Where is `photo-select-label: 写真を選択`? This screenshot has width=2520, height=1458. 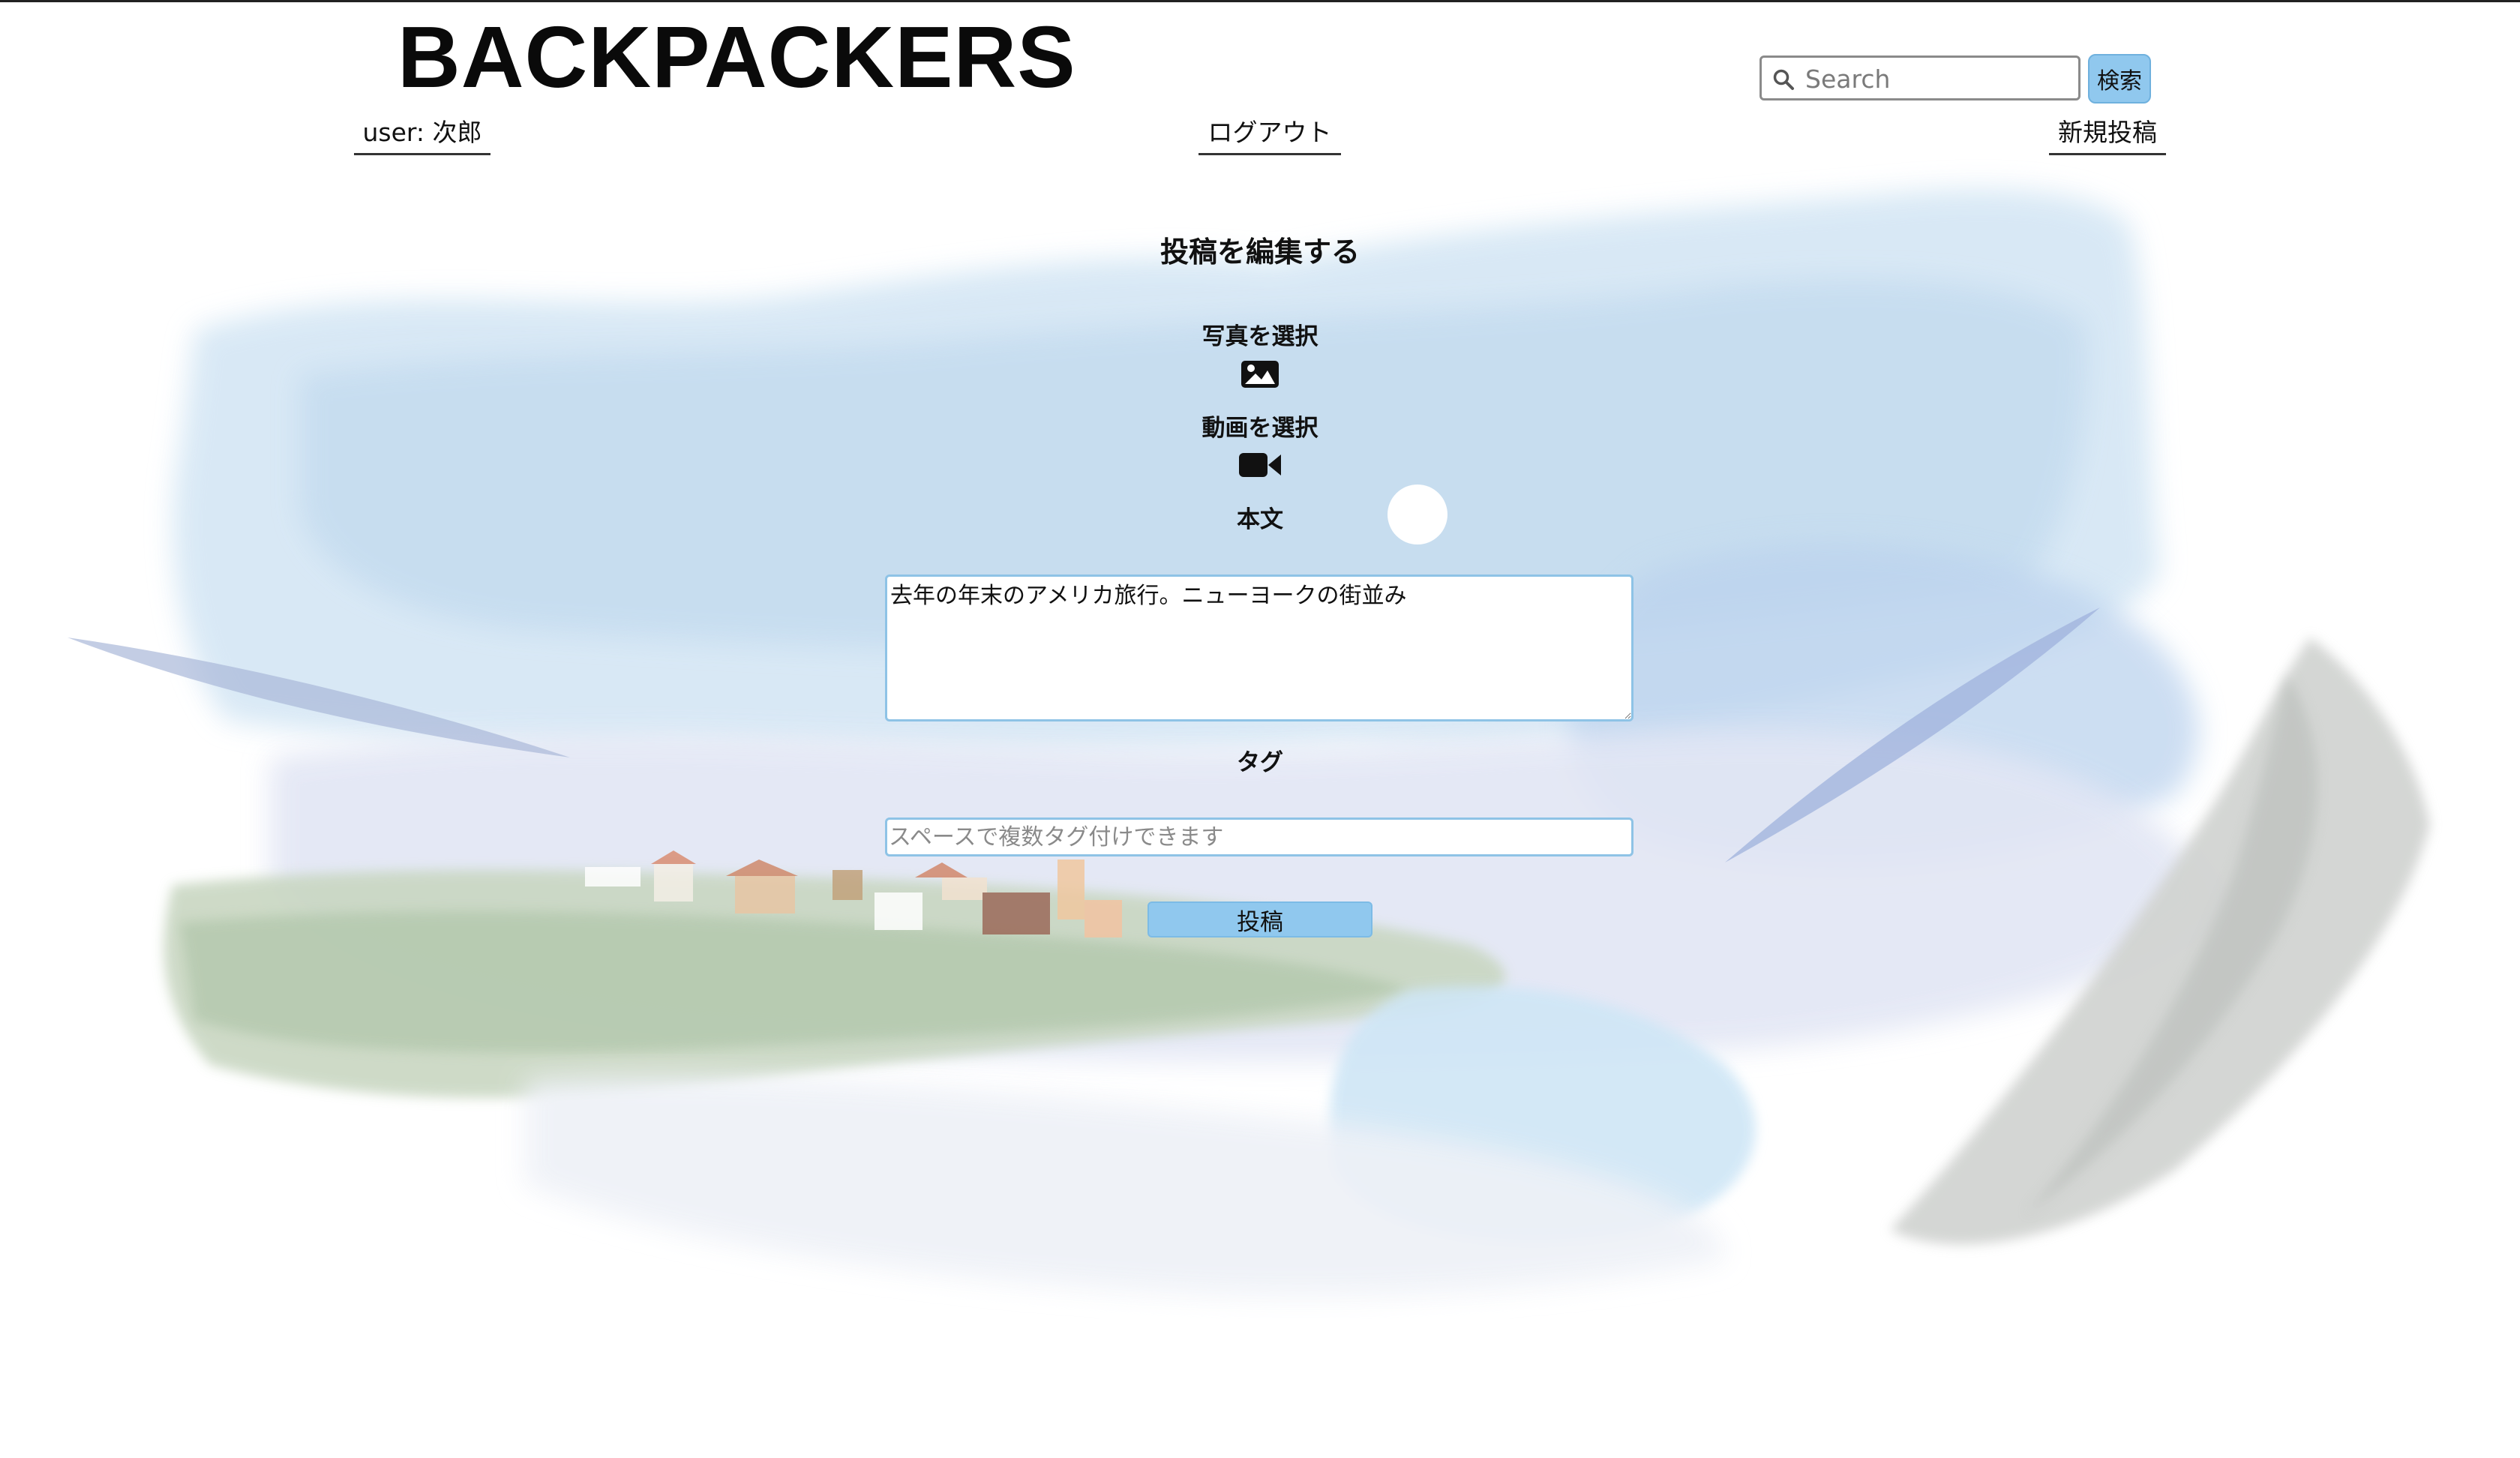 photo-select-label: 写真を選択 is located at coordinates (1260, 337).